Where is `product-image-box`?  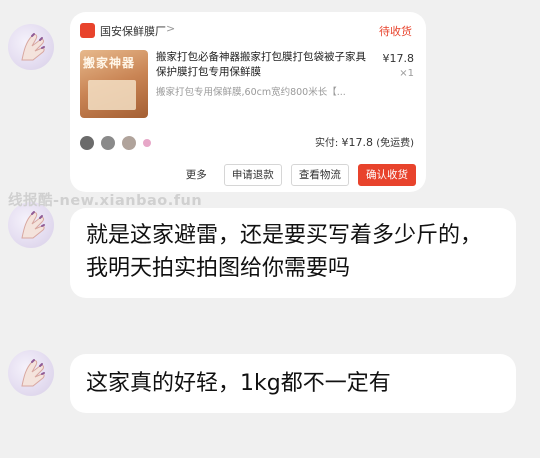 product-image-box is located at coordinates (112, 95).